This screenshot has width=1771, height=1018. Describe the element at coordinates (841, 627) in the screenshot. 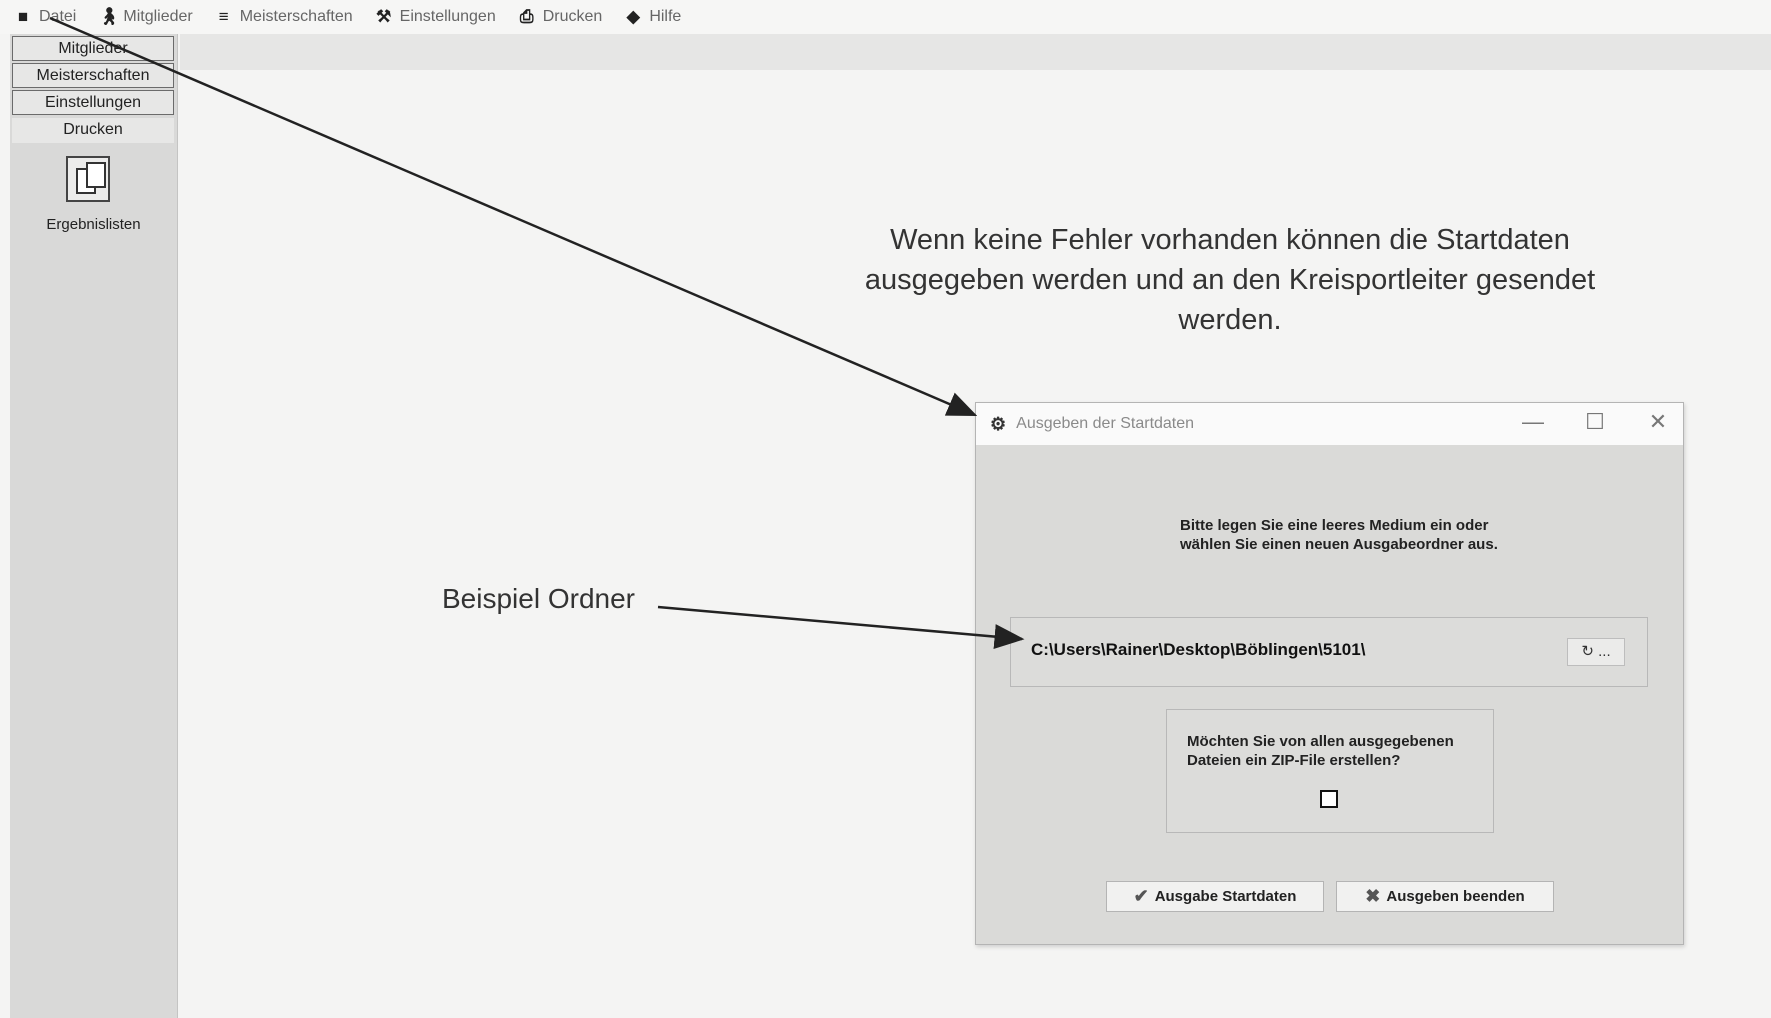

I see `arrow-to-folder-path` at that location.